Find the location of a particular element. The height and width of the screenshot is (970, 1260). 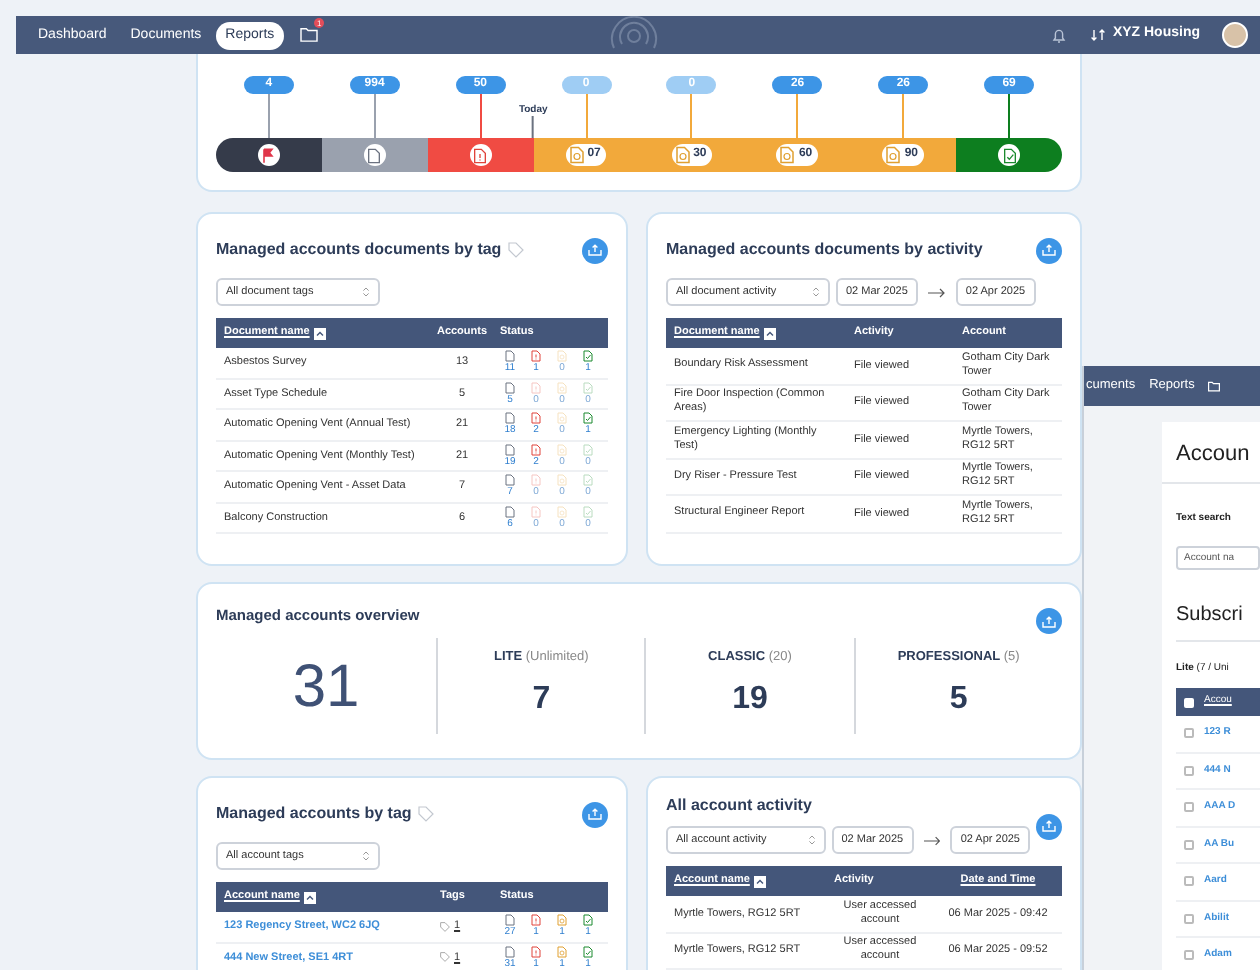

tier-count: 19 is located at coordinates (750, 699).